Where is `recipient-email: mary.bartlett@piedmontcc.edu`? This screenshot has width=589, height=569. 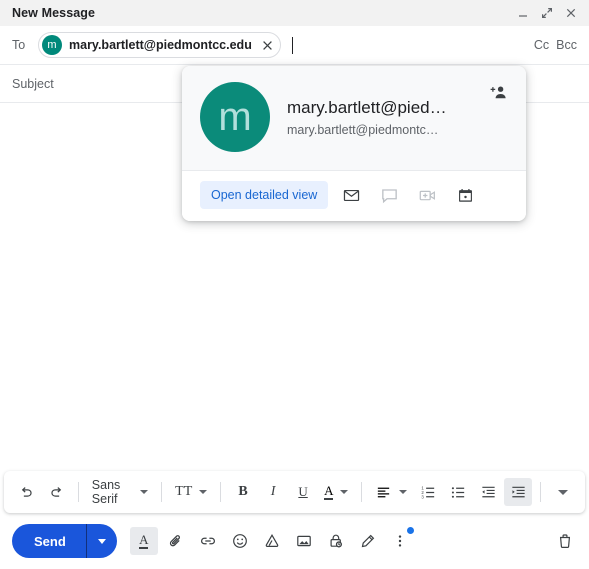
recipient-email: mary.bartlett@piedmontcc.edu is located at coordinates (160, 45).